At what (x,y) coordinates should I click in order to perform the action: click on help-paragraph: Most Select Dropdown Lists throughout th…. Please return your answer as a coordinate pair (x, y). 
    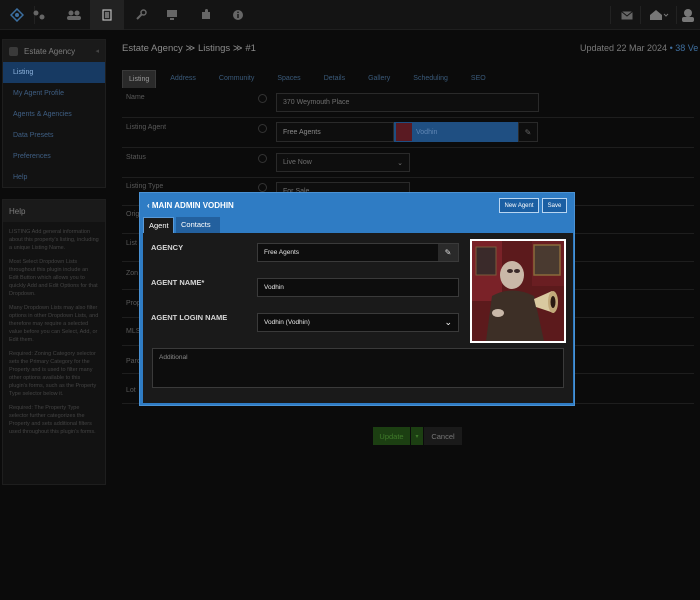
    Looking at the image, I should click on (53, 278).